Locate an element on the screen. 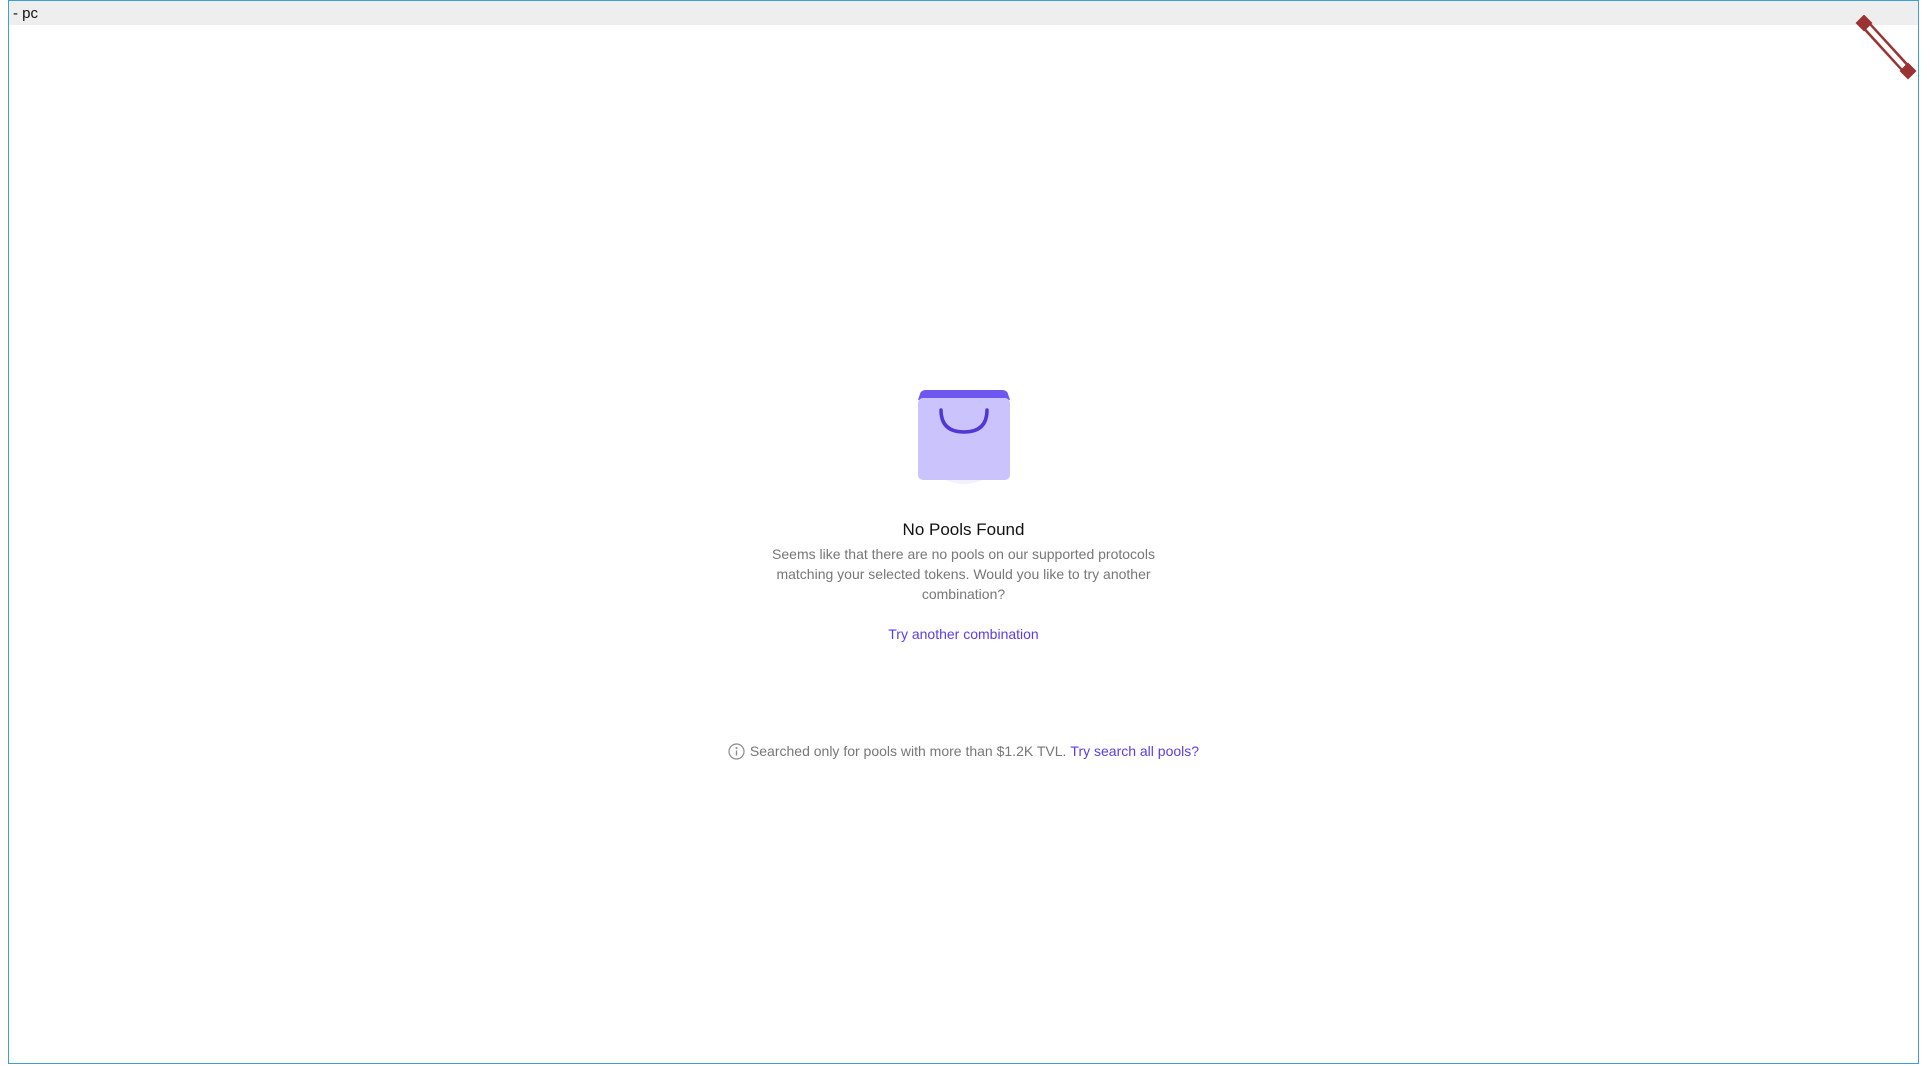 This screenshot has height=1066, width=1930. try-another-combination-link: Try another combination is located at coordinates (963, 634).